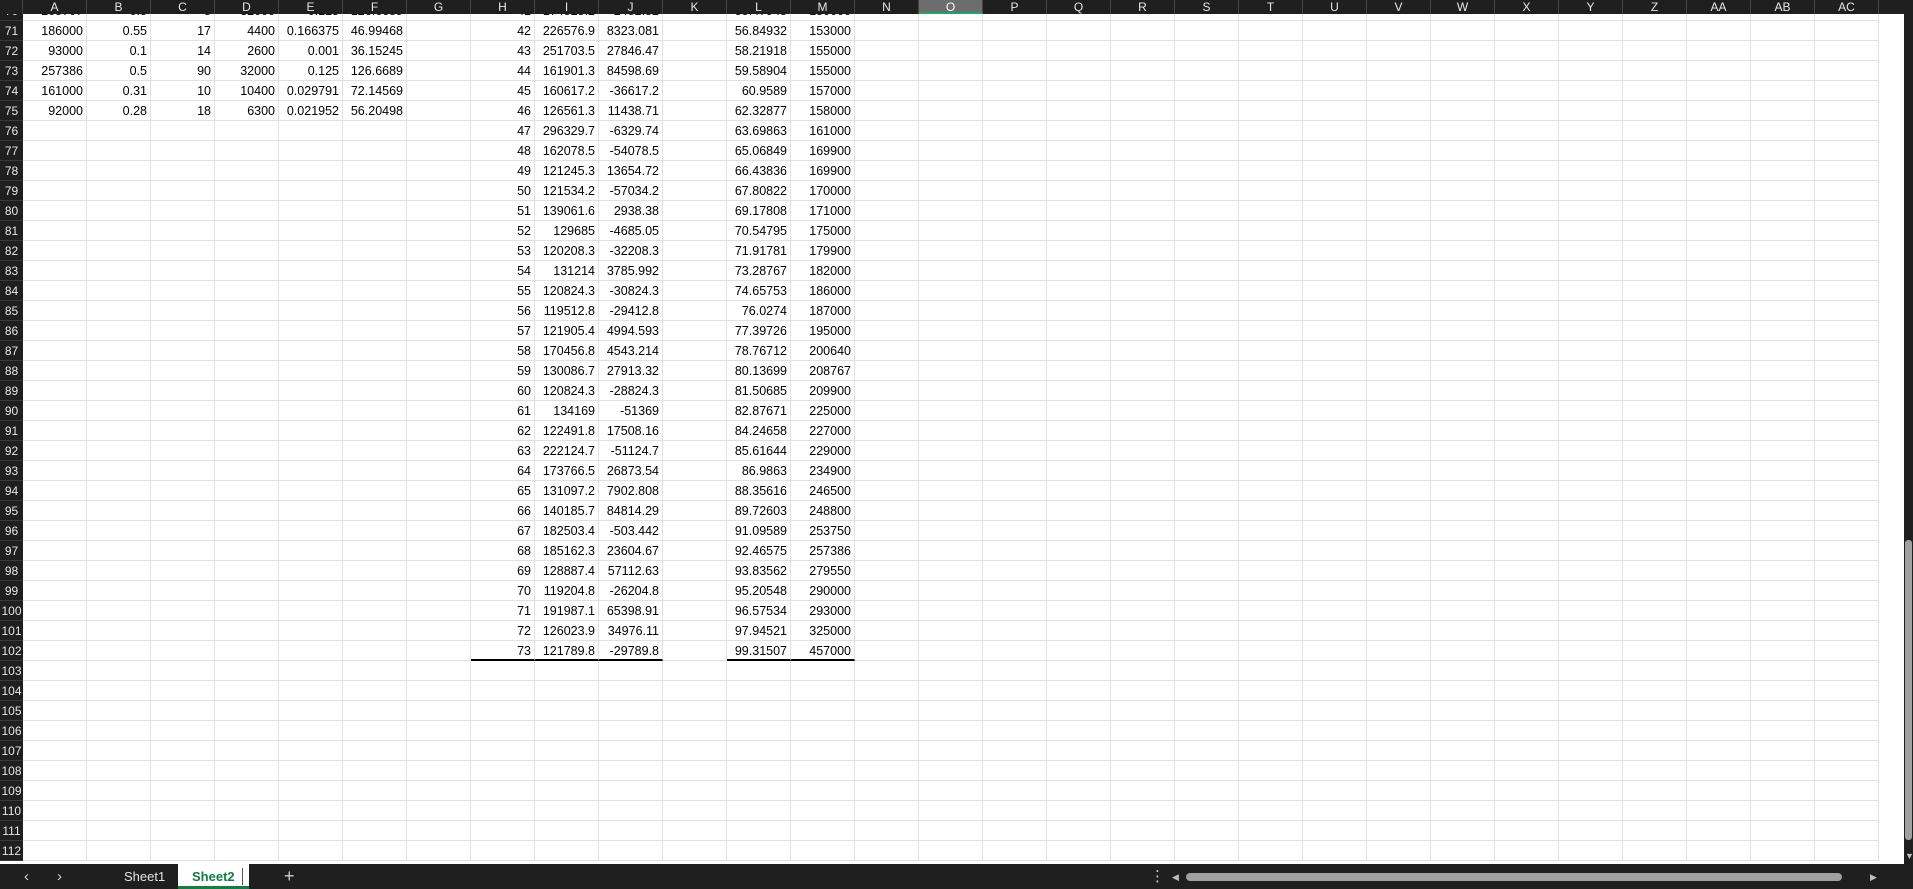 The image size is (1913, 889). I want to click on cell-l: 71.91781, so click(759, 251).